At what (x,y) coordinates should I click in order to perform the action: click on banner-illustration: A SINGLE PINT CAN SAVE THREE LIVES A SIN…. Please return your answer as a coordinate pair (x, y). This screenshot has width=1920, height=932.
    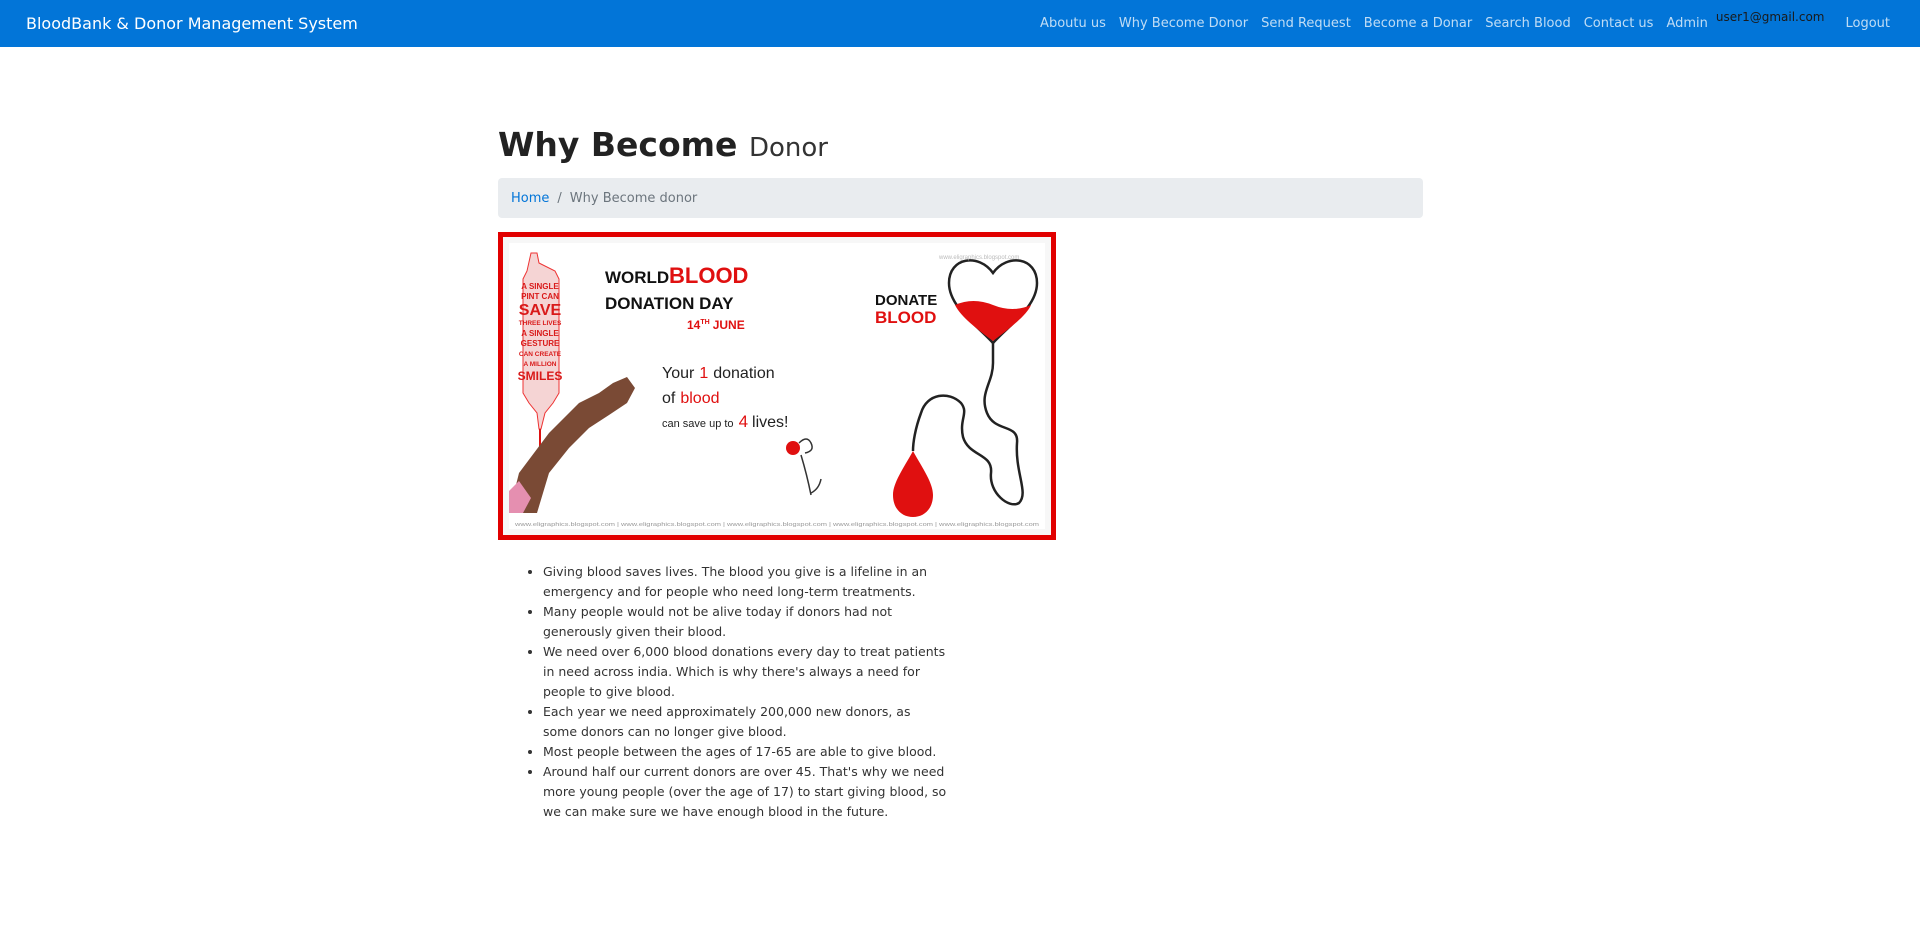
    Looking at the image, I should click on (774, 390).